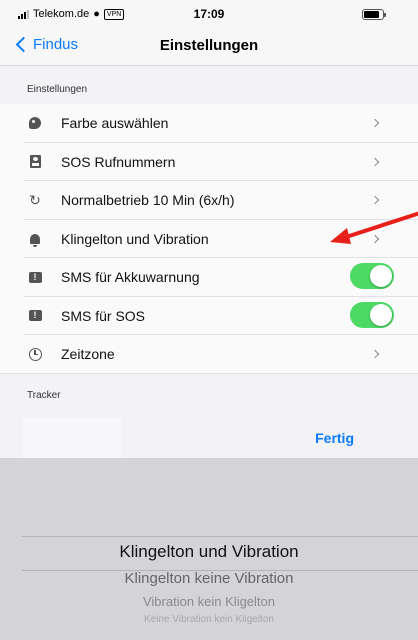 This screenshot has width=418, height=640. I want to click on bell-icon, so click(35, 239).